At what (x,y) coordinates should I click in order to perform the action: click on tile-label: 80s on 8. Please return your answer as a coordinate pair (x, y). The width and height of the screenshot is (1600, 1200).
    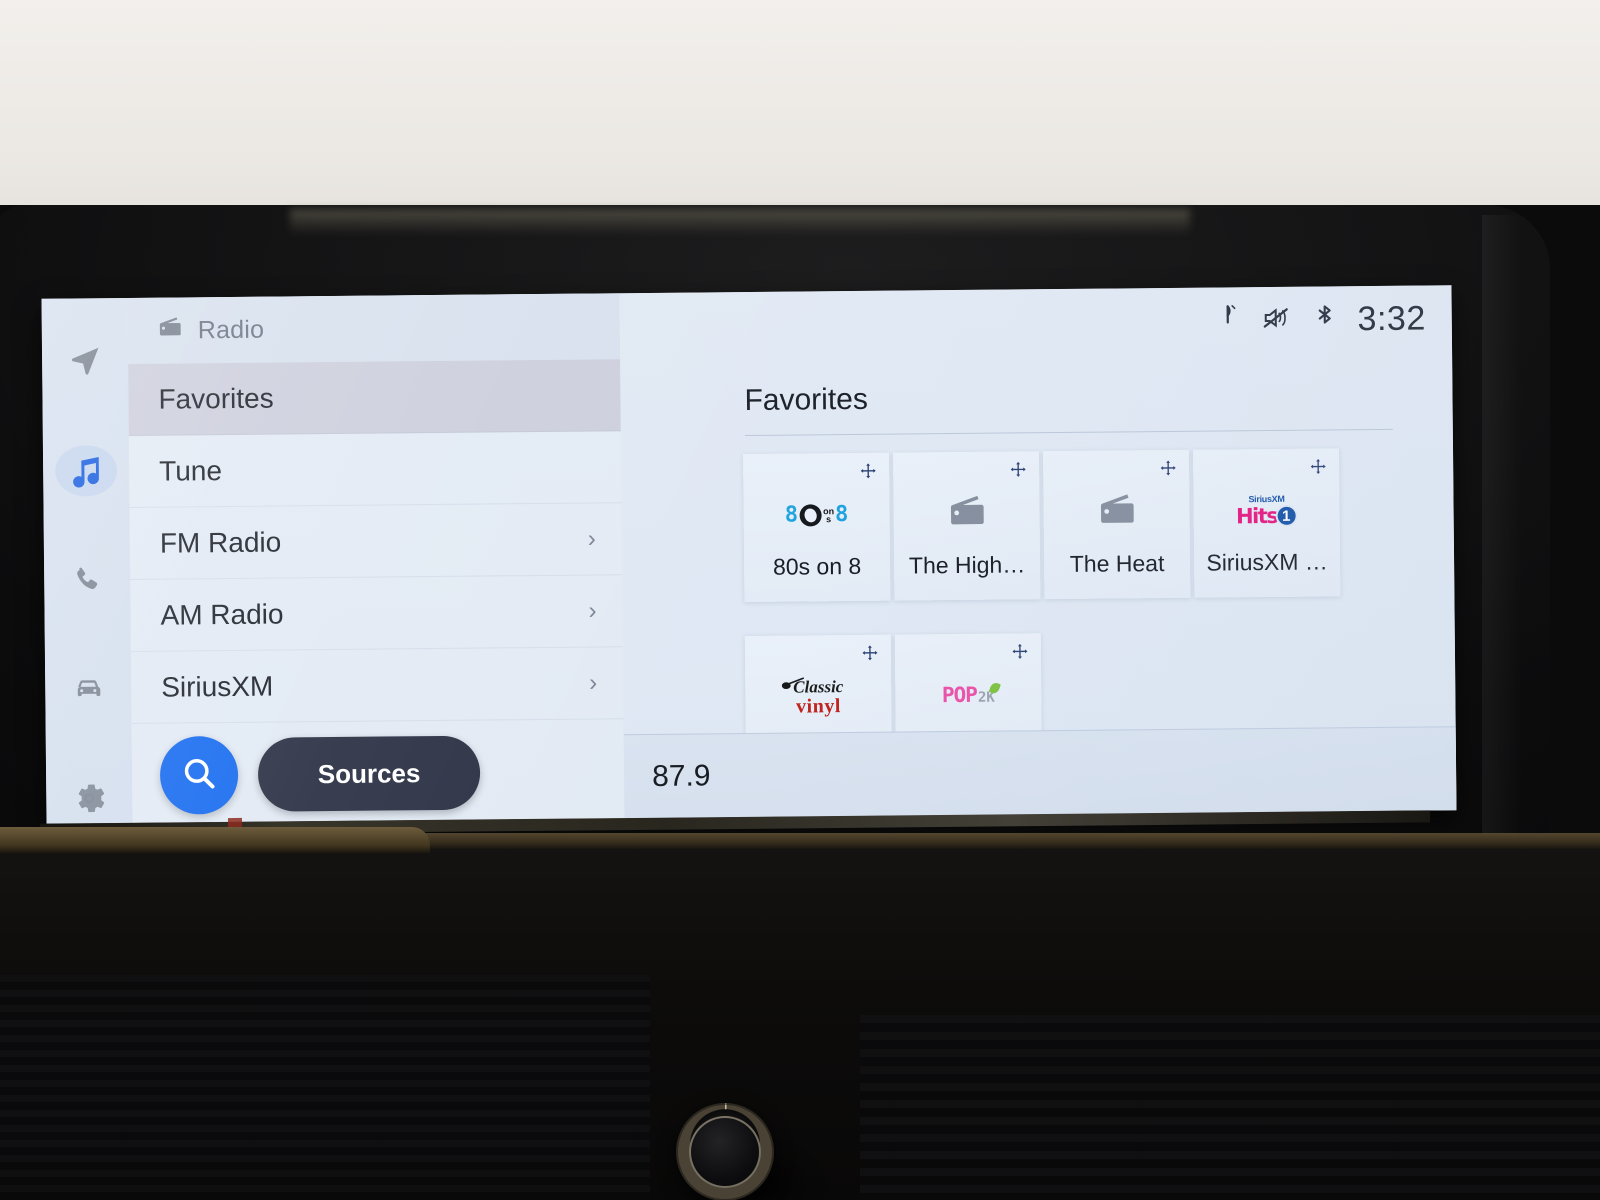
    Looking at the image, I should click on (817, 566).